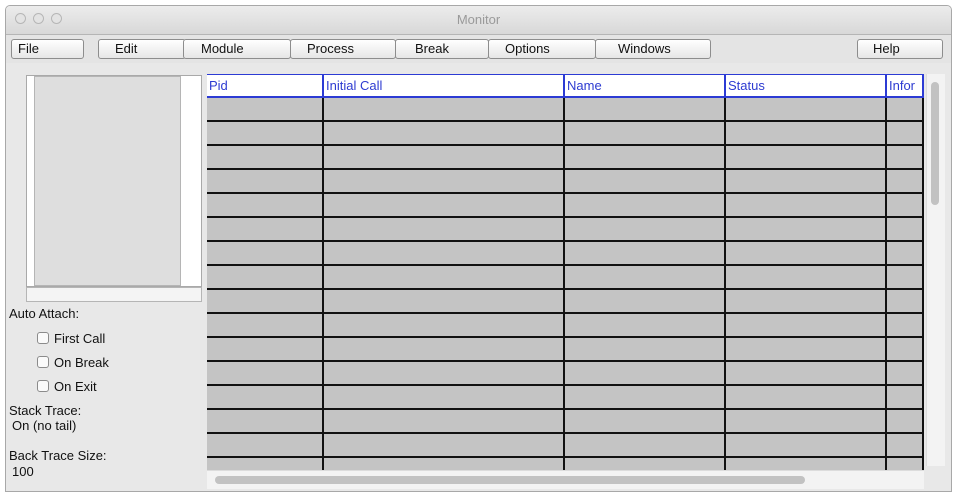 This screenshot has width=956, height=501. Describe the element at coordinates (71, 338) in the screenshot. I see `first-call-checkbox: First Call` at that location.